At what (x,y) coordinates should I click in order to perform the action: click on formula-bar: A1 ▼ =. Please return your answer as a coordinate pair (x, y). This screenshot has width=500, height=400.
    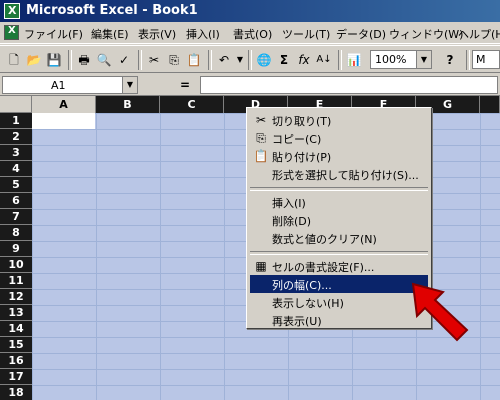
    Looking at the image, I should click on (250, 85).